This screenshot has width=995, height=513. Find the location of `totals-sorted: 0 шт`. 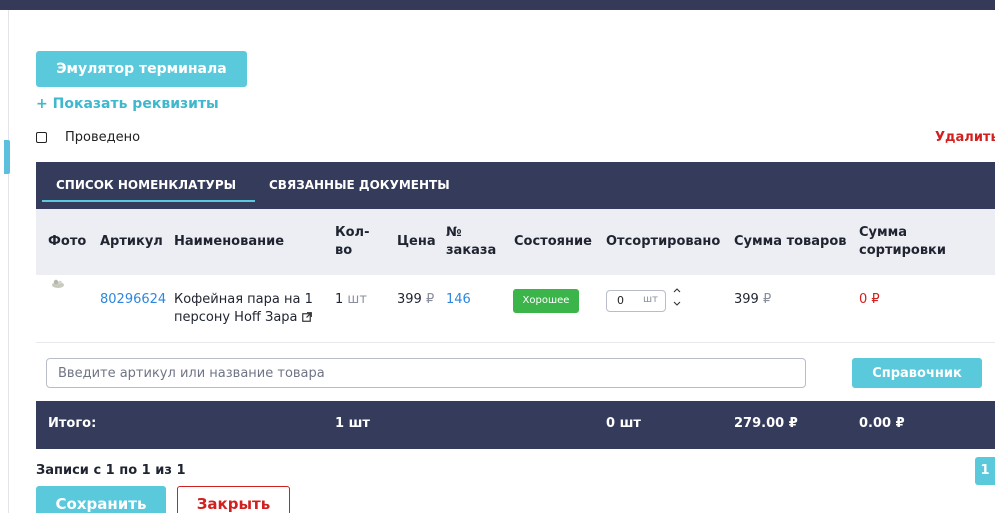

totals-sorted: 0 шт is located at coordinates (623, 423).